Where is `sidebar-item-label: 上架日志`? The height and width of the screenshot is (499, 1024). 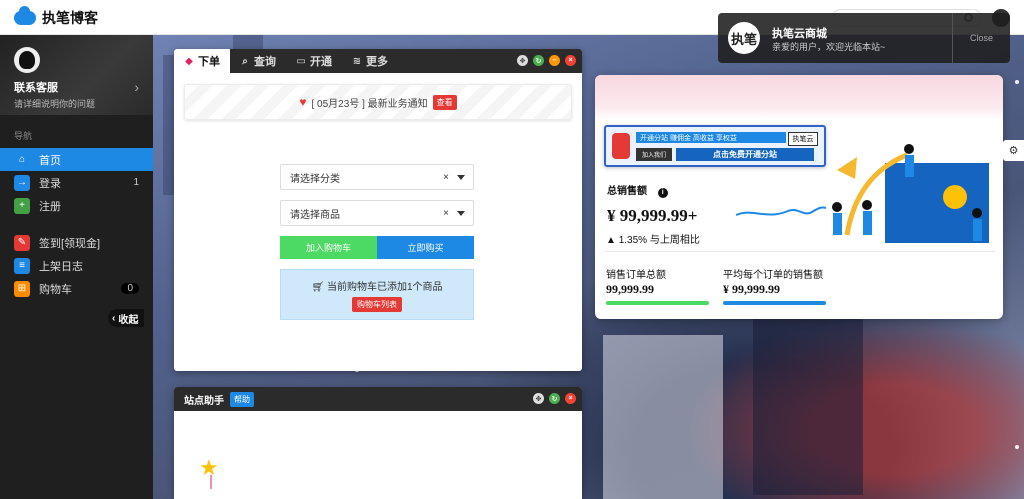 sidebar-item-label: 上架日志 is located at coordinates (61, 266).